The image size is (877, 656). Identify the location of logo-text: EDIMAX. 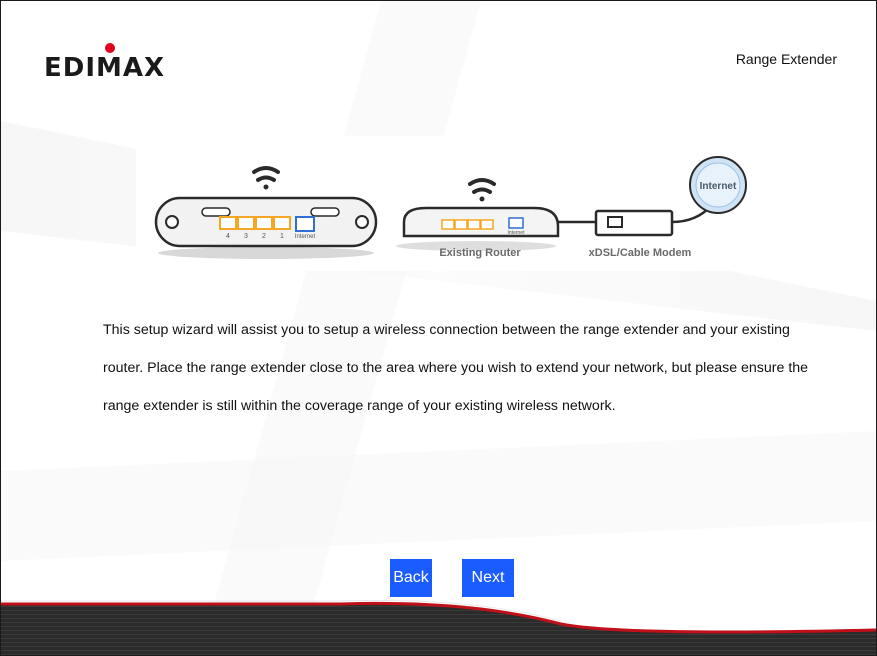
(105, 68).